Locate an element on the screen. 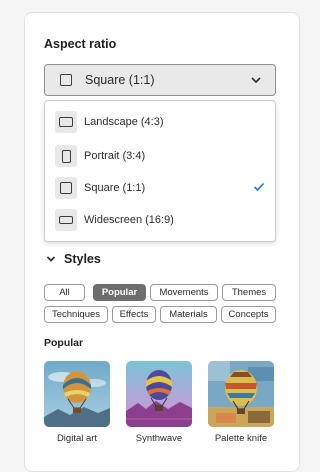 The height and width of the screenshot is (472, 320). chip-all: All is located at coordinates (64, 292).